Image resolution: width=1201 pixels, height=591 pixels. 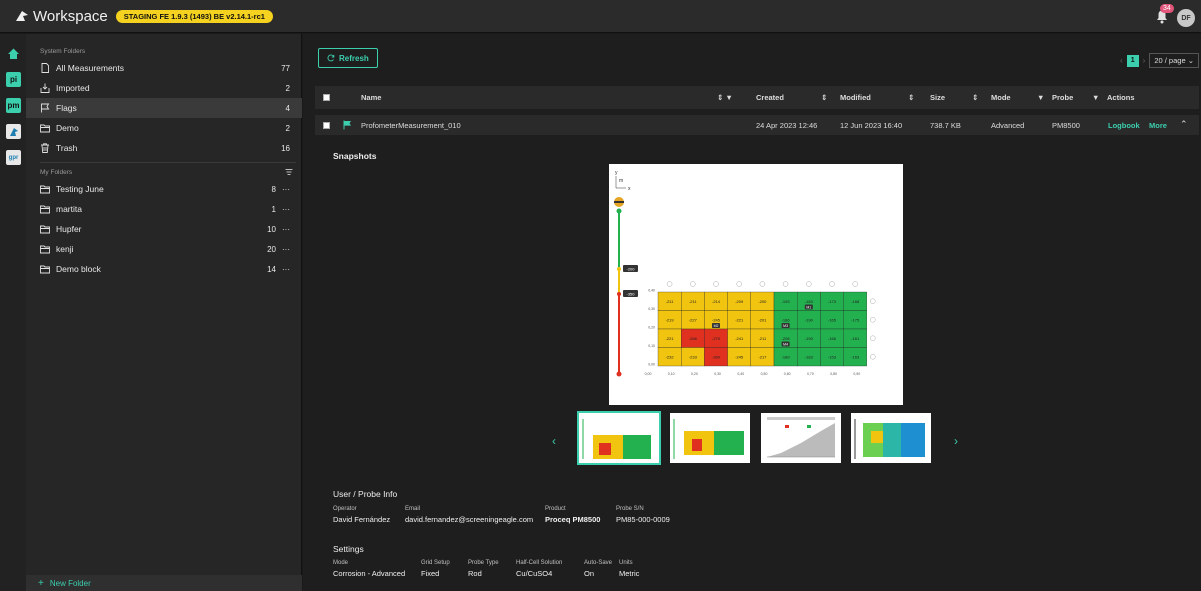 What do you see at coordinates (956, 441) in the screenshot?
I see `chevron-right-icon: ›` at bounding box center [956, 441].